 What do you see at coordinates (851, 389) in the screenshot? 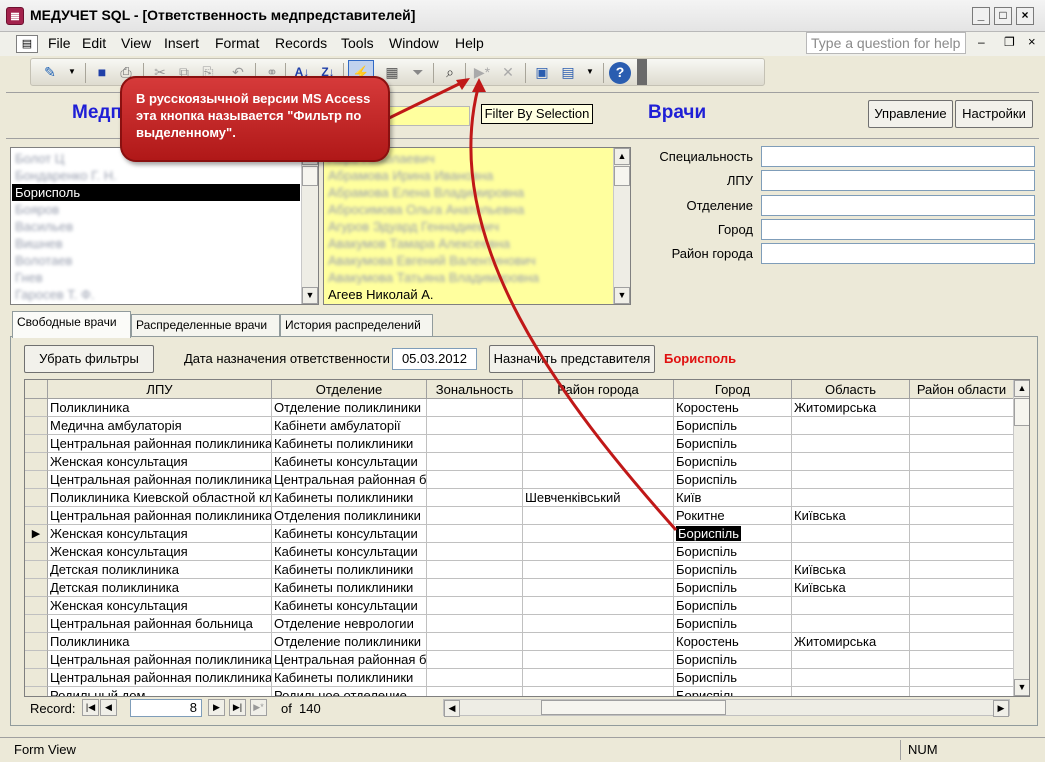
I see `column-header-region: Область` at bounding box center [851, 389].